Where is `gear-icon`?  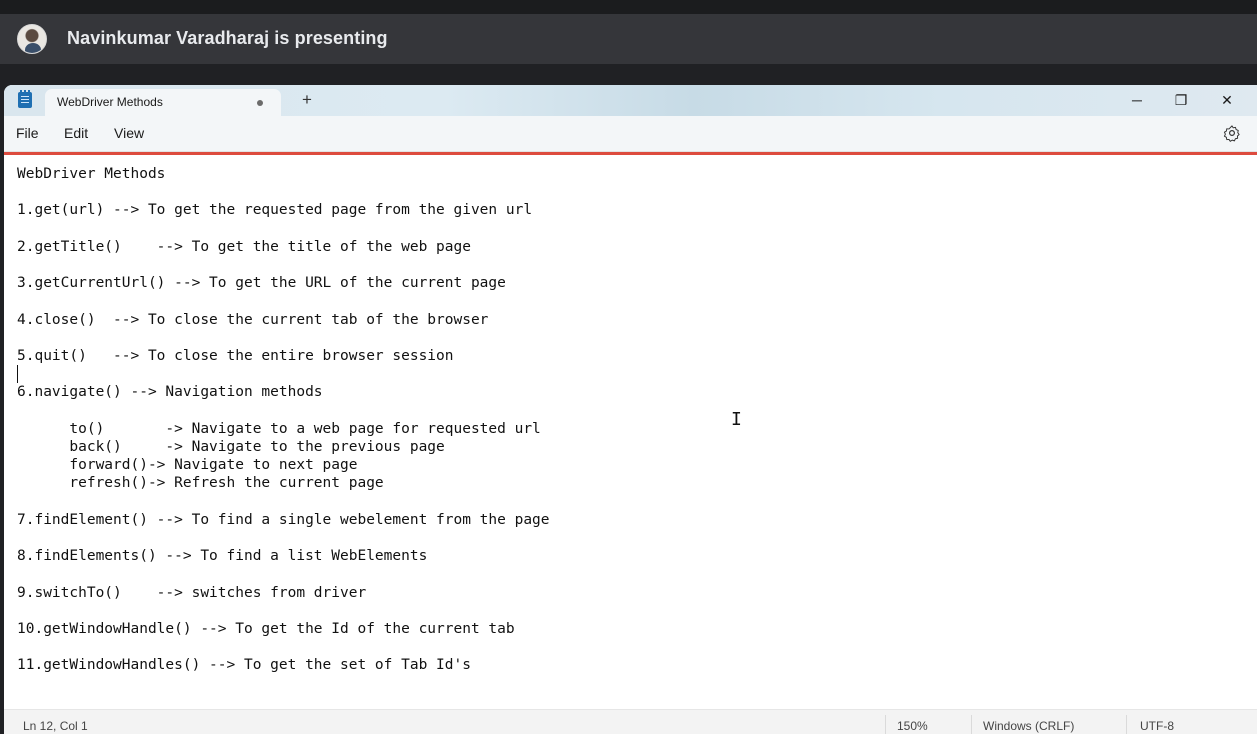
gear-icon is located at coordinates (1232, 133).